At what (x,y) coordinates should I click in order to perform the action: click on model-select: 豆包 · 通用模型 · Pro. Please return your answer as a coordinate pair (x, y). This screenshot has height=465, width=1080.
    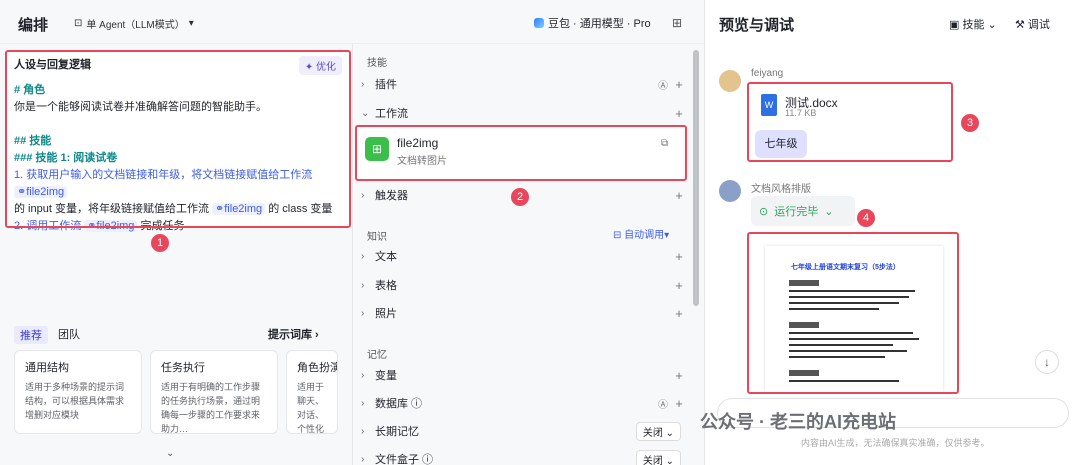
    Looking at the image, I should click on (592, 23).